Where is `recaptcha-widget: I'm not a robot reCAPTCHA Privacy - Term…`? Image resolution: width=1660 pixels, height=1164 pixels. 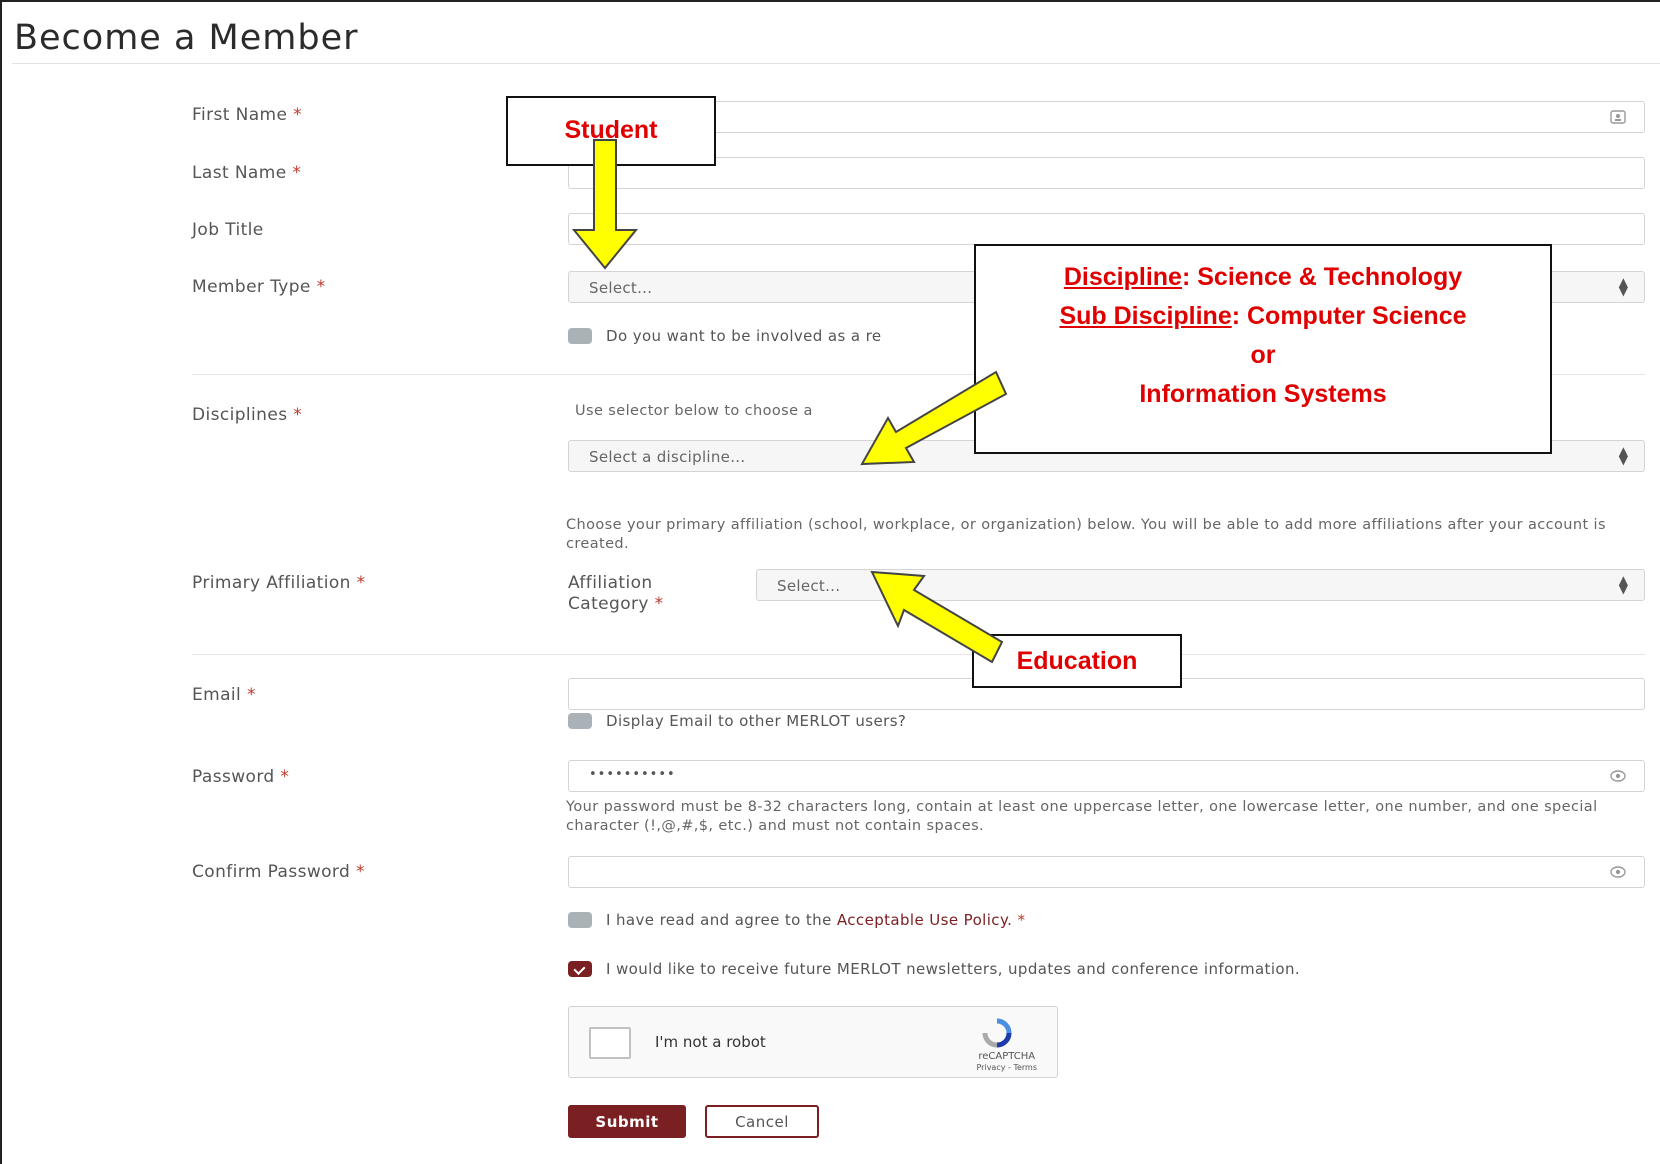 recaptcha-widget: I'm not a robot reCAPTCHA Privacy - Term… is located at coordinates (813, 1042).